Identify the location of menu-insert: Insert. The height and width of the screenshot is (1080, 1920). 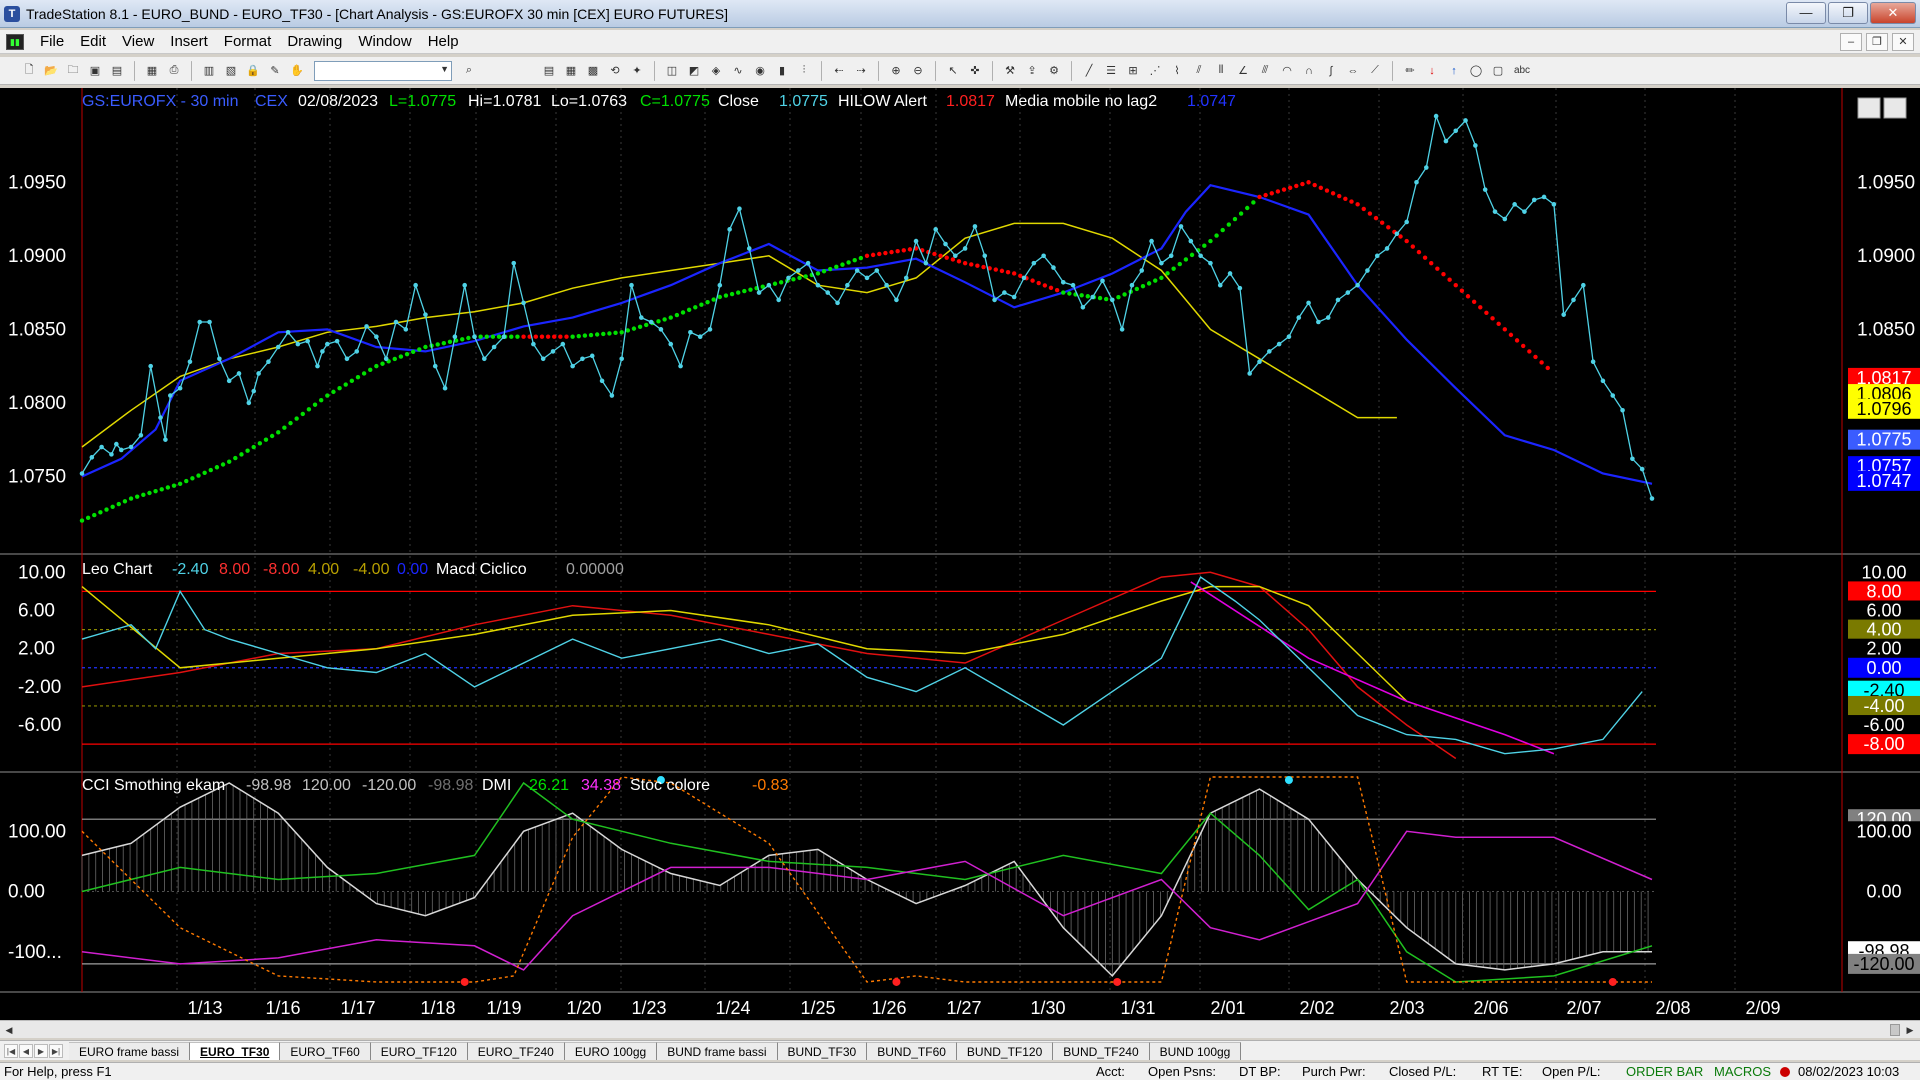
(189, 42).